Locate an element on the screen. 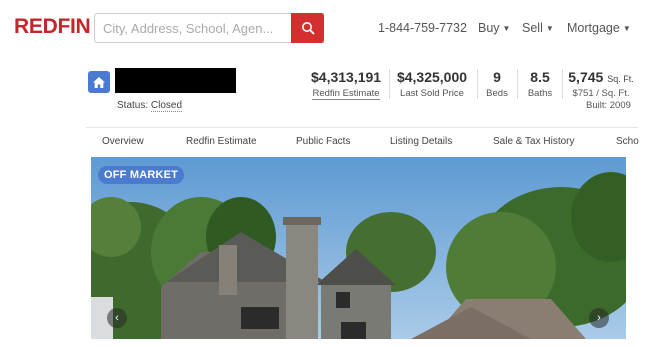  price-per-sqft: $751 / Sq. Ft. is located at coordinates (601, 93).